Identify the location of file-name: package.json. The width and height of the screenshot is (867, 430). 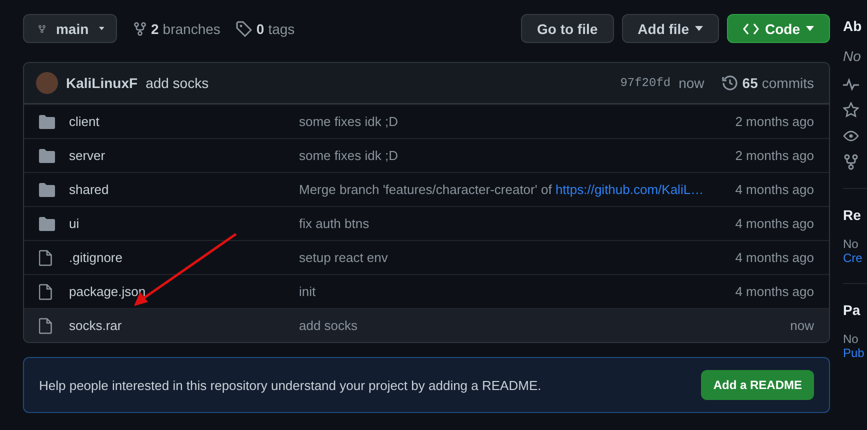
(107, 291).